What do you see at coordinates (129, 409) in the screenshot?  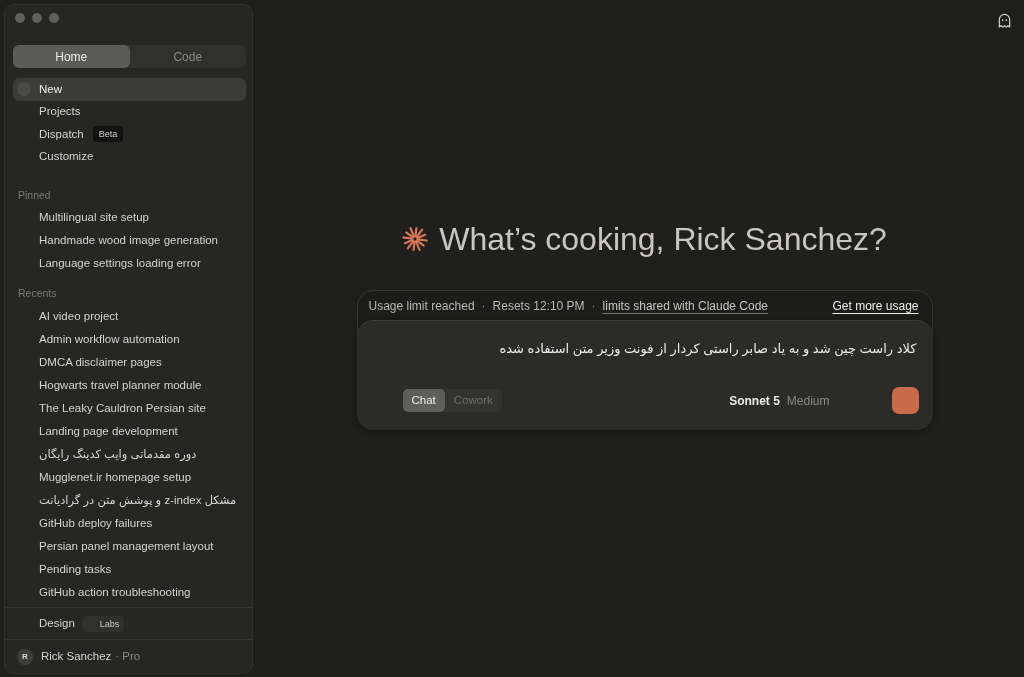 I see `chat-item: The Leaky Cauldron Persian site` at bounding box center [129, 409].